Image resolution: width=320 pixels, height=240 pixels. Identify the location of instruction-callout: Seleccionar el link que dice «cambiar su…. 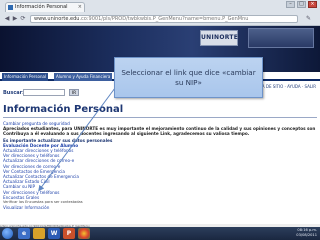
(188, 77).